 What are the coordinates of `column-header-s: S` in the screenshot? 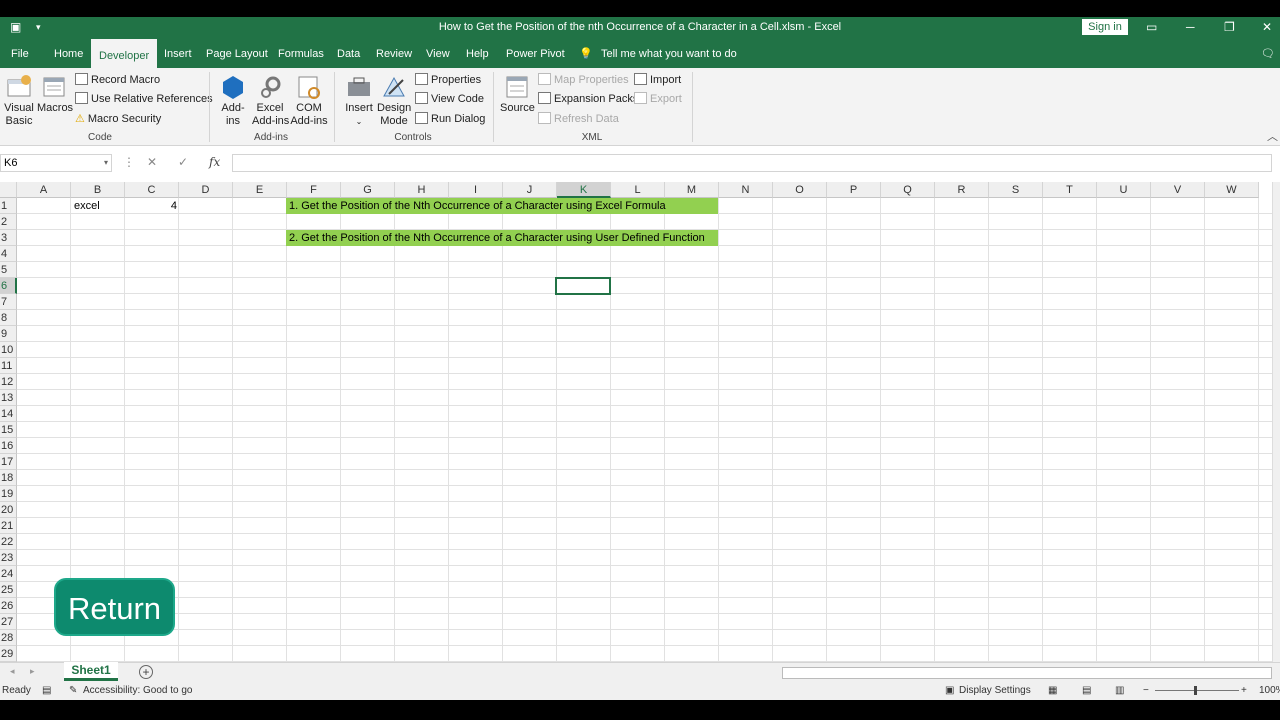 It's located at (1016, 190).